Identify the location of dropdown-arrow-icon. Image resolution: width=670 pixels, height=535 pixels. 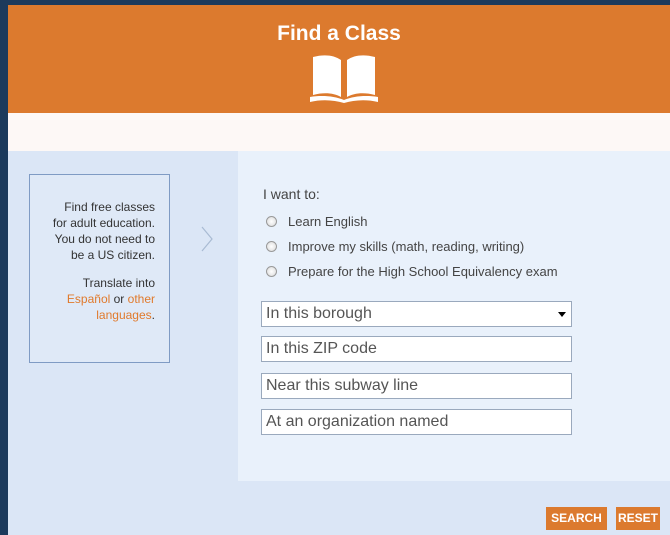
(562, 314).